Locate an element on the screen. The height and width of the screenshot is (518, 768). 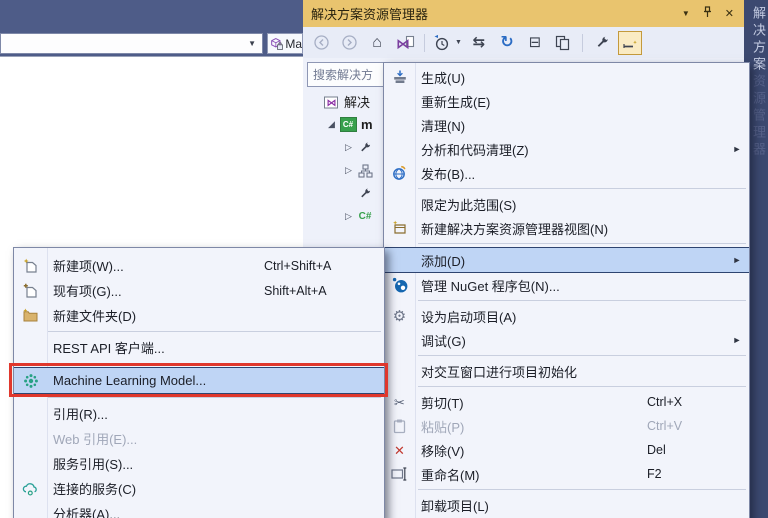
toolbar-refresh-button: ↻ is located at coordinates (507, 43).